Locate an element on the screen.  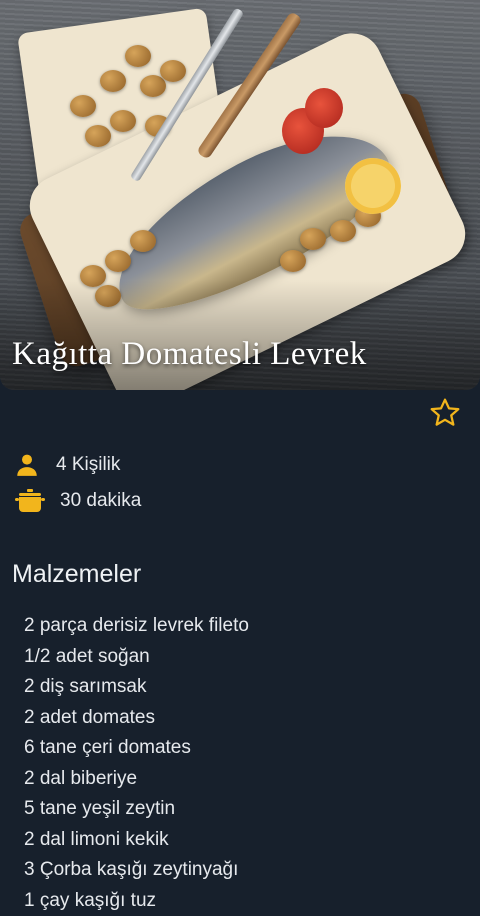
servings-text: 4 Kişilik is located at coordinates (88, 465).